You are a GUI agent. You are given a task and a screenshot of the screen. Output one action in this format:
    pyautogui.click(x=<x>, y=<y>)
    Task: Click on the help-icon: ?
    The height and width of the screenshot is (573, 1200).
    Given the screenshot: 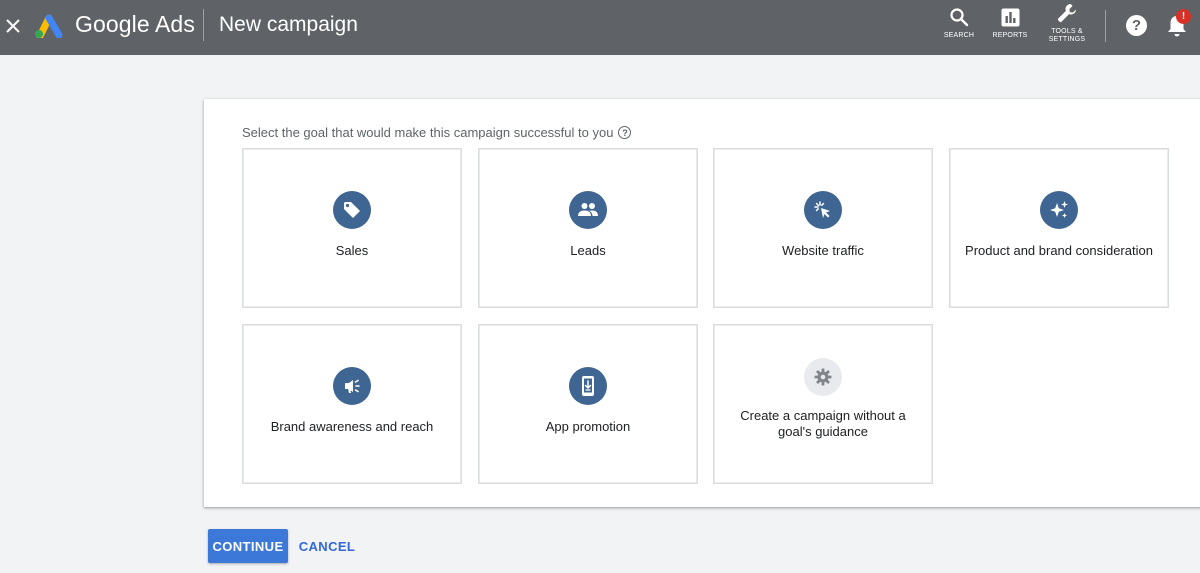 What is the action you would take?
    pyautogui.click(x=1136, y=25)
    